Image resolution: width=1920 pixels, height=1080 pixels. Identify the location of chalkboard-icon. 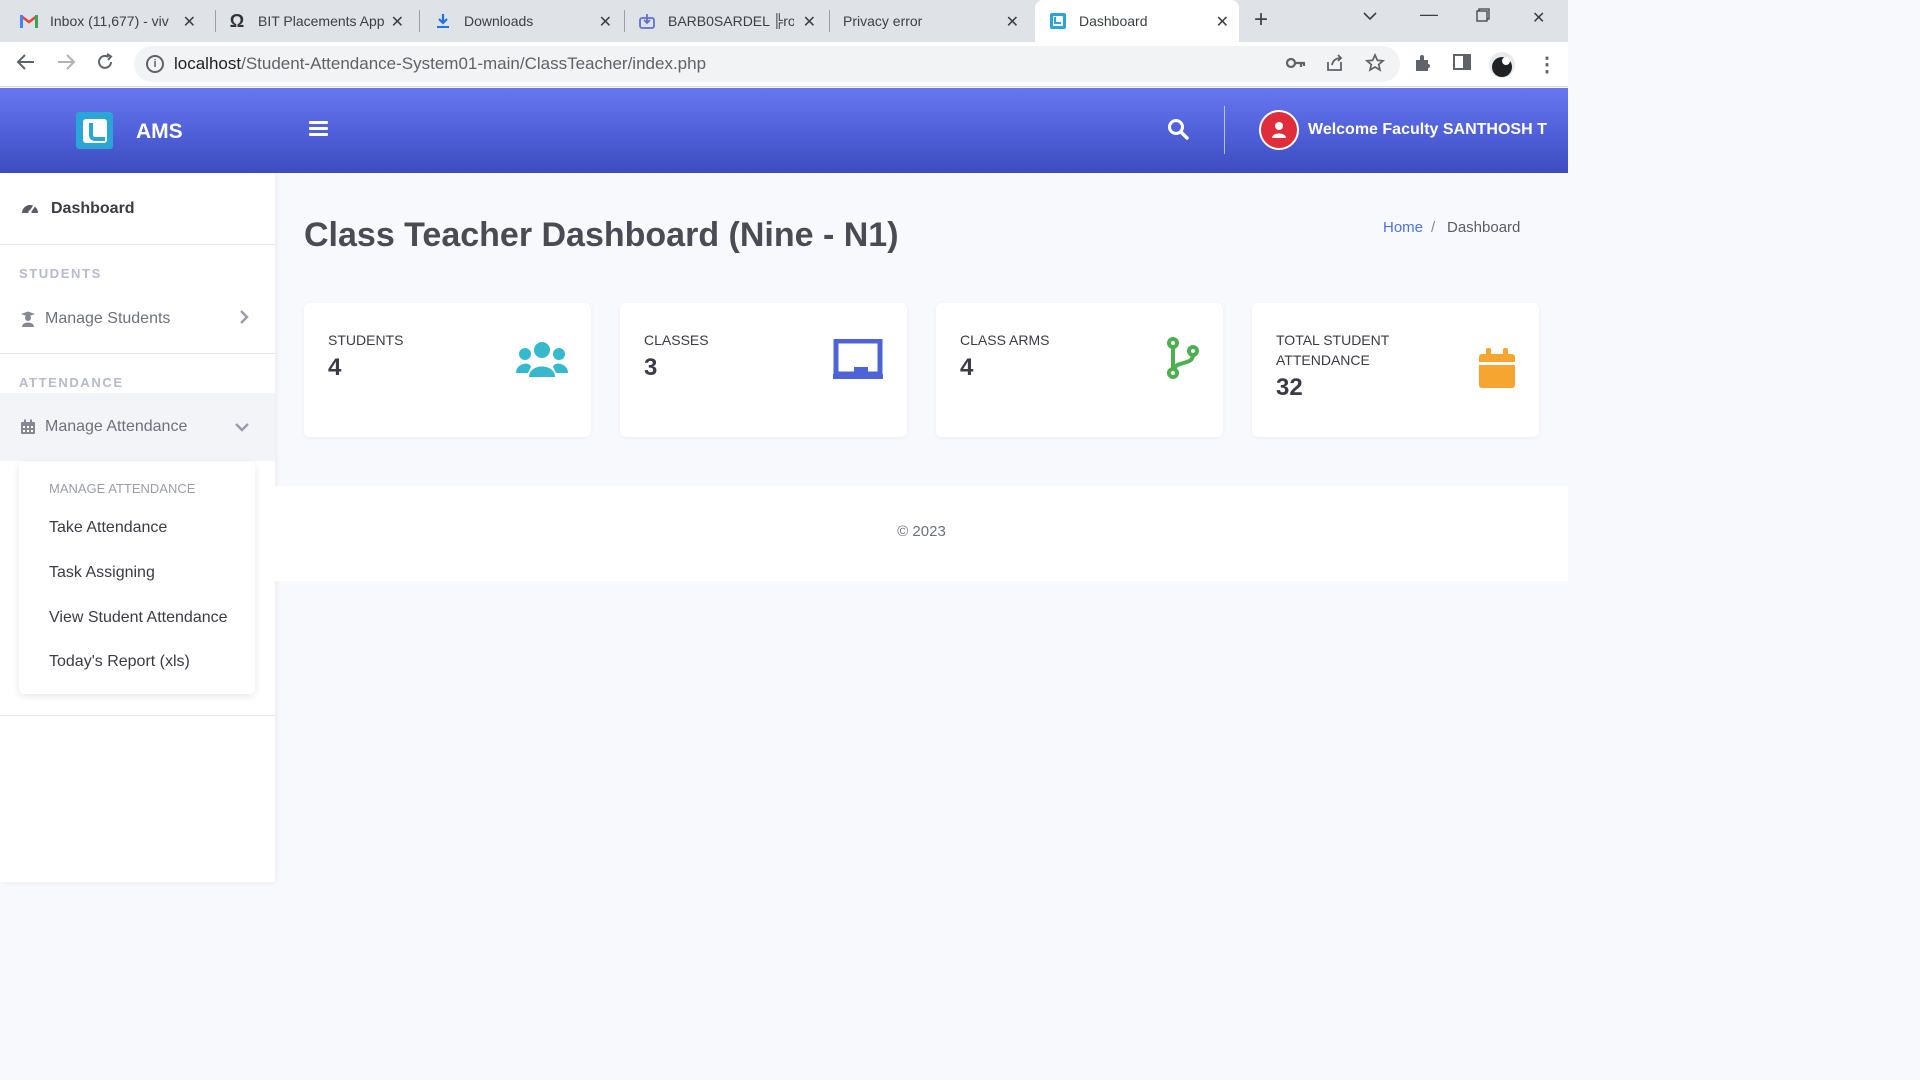
(858, 361).